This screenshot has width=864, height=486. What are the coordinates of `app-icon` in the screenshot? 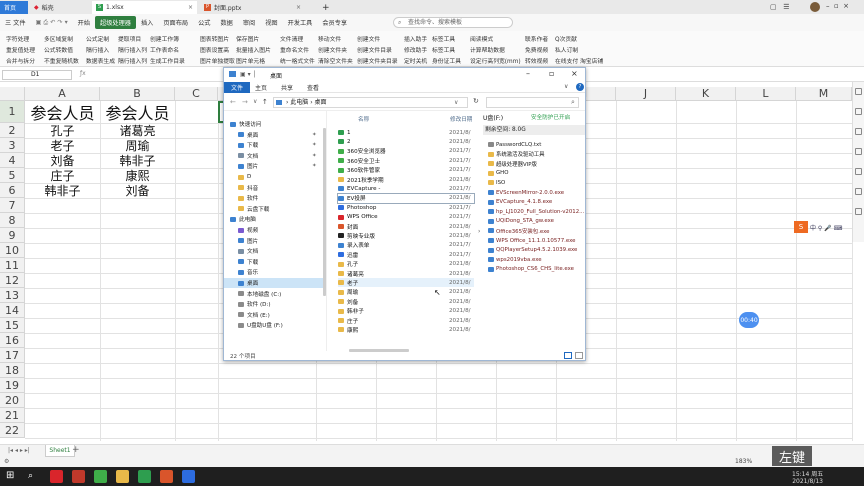 It's located at (78, 476).